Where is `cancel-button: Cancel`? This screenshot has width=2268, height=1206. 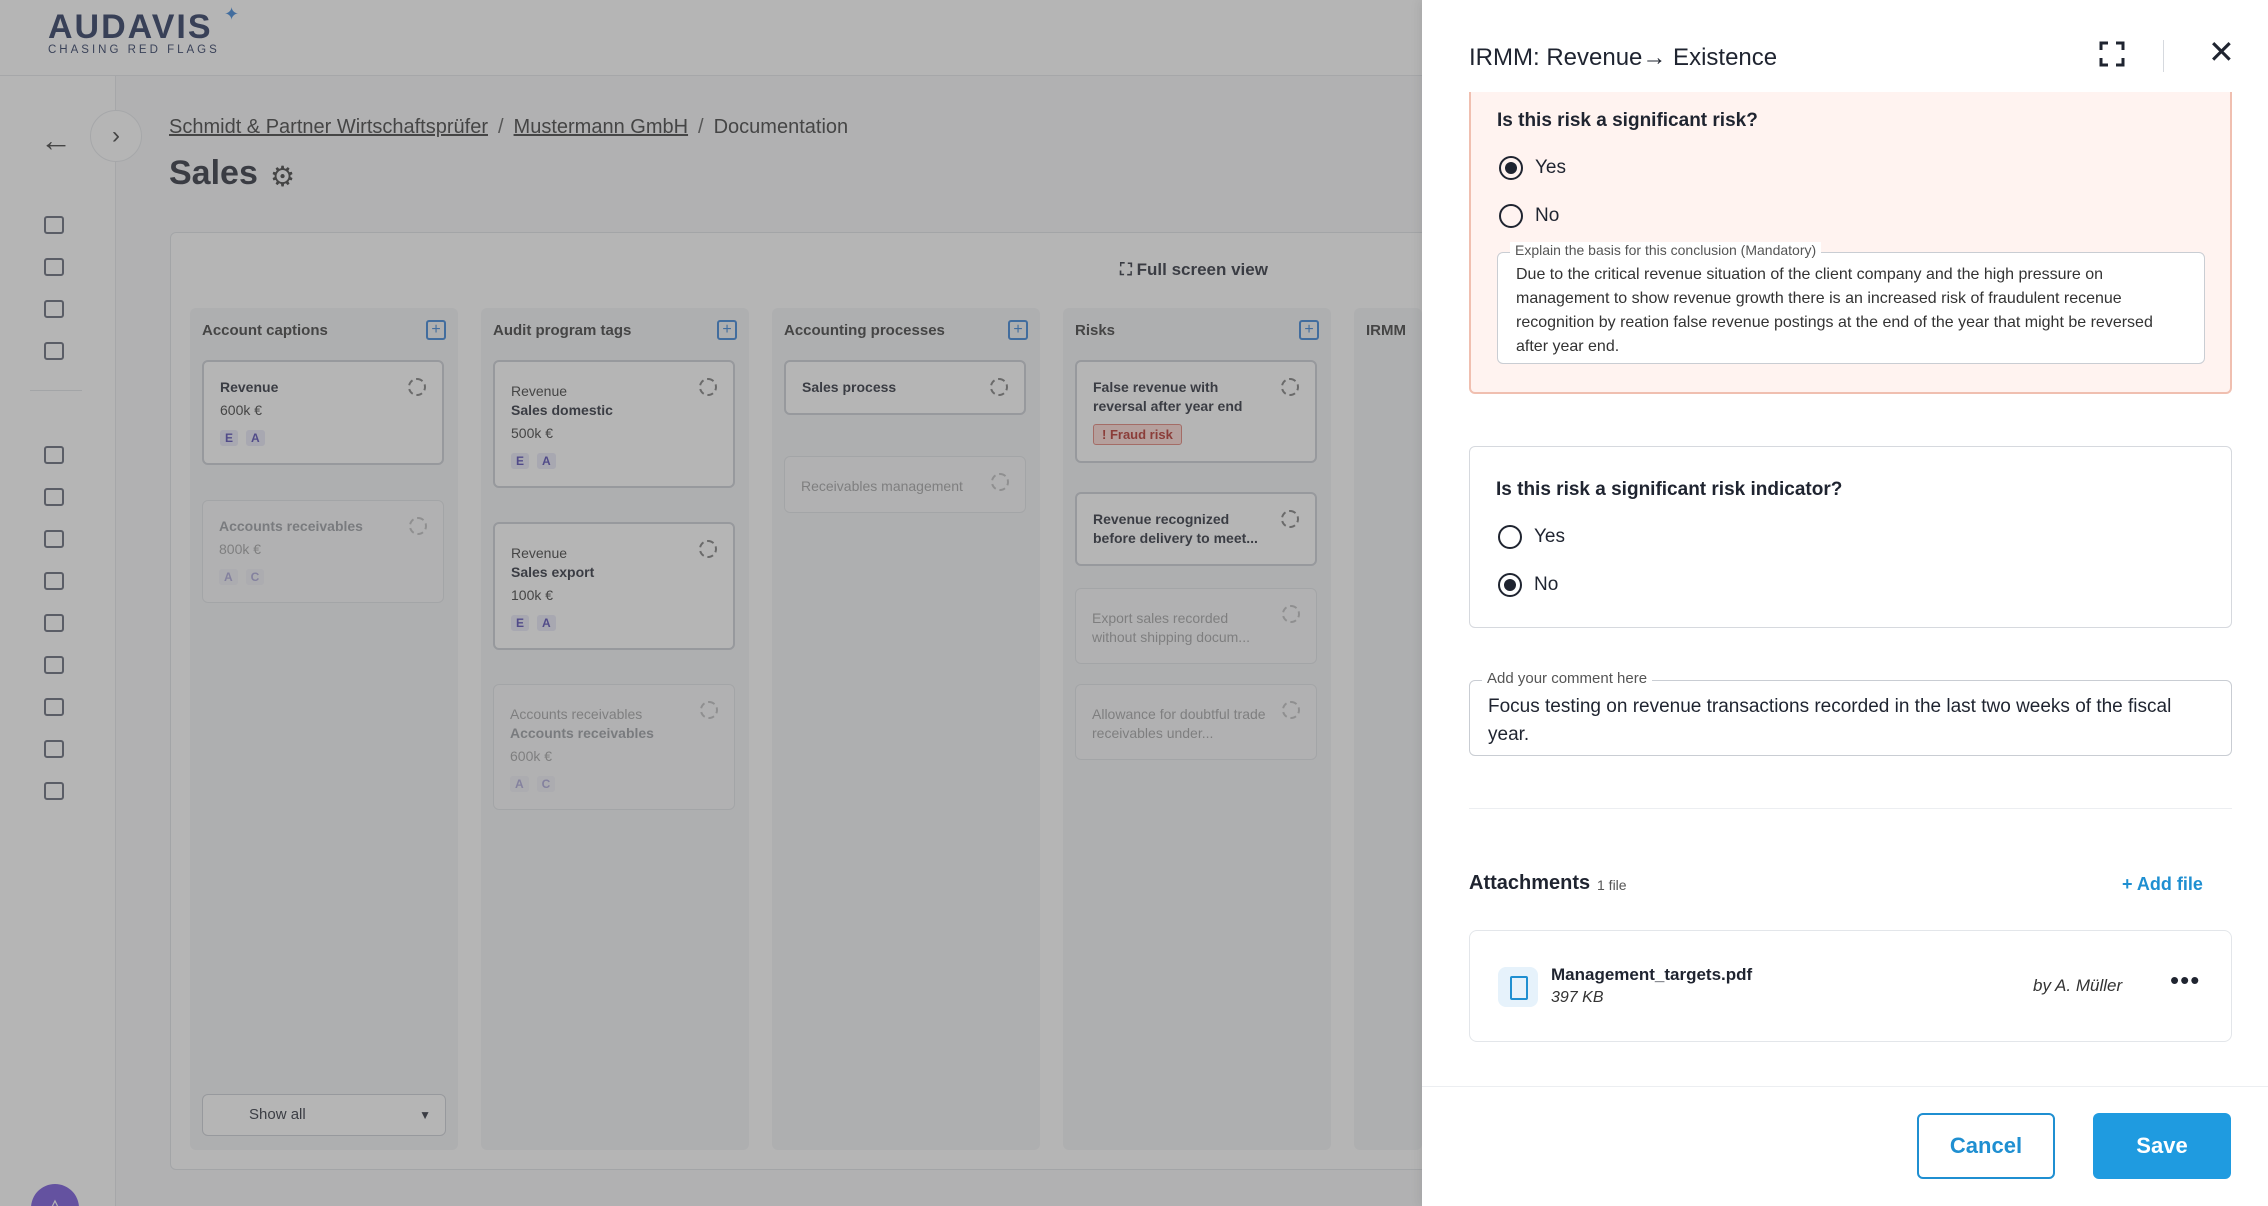
cancel-button: Cancel is located at coordinates (1986, 1146).